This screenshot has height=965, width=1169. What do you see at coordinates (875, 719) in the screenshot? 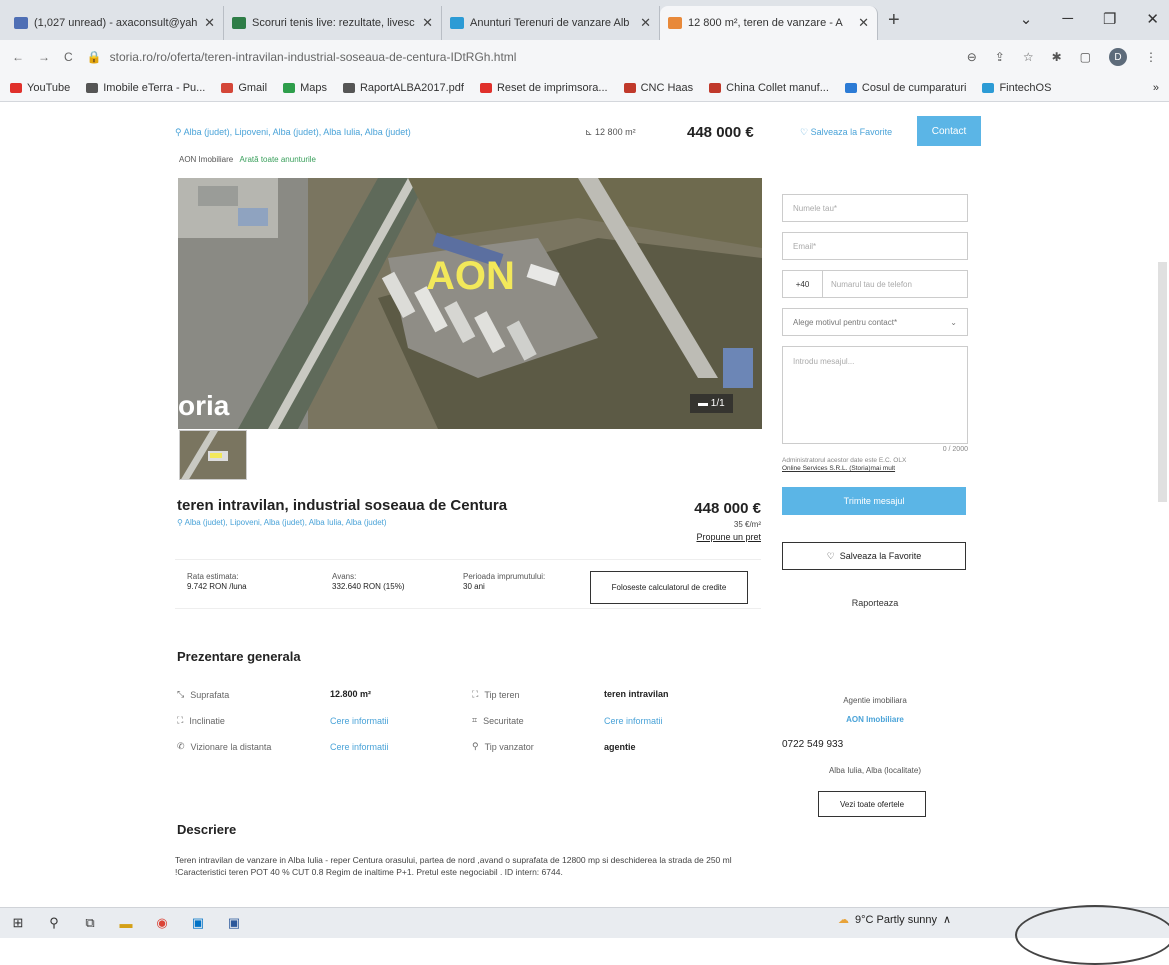
I see `agent-name: AON Imobiliare` at bounding box center [875, 719].